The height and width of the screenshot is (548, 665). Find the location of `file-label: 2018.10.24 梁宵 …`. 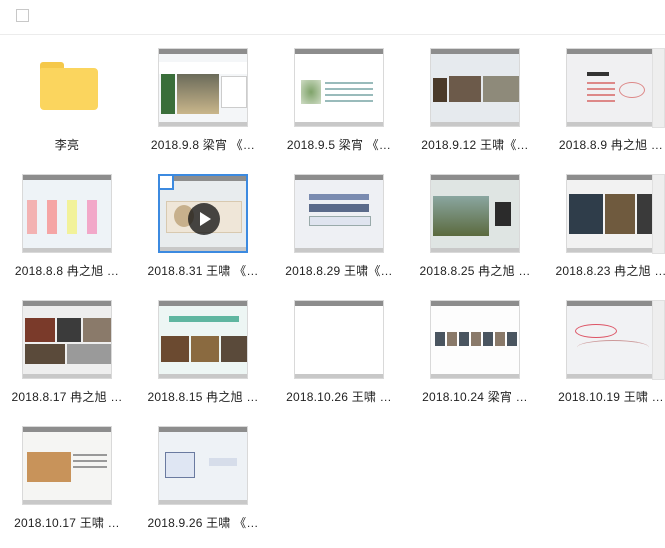

file-label: 2018.10.24 梁宵 … is located at coordinates (475, 397).